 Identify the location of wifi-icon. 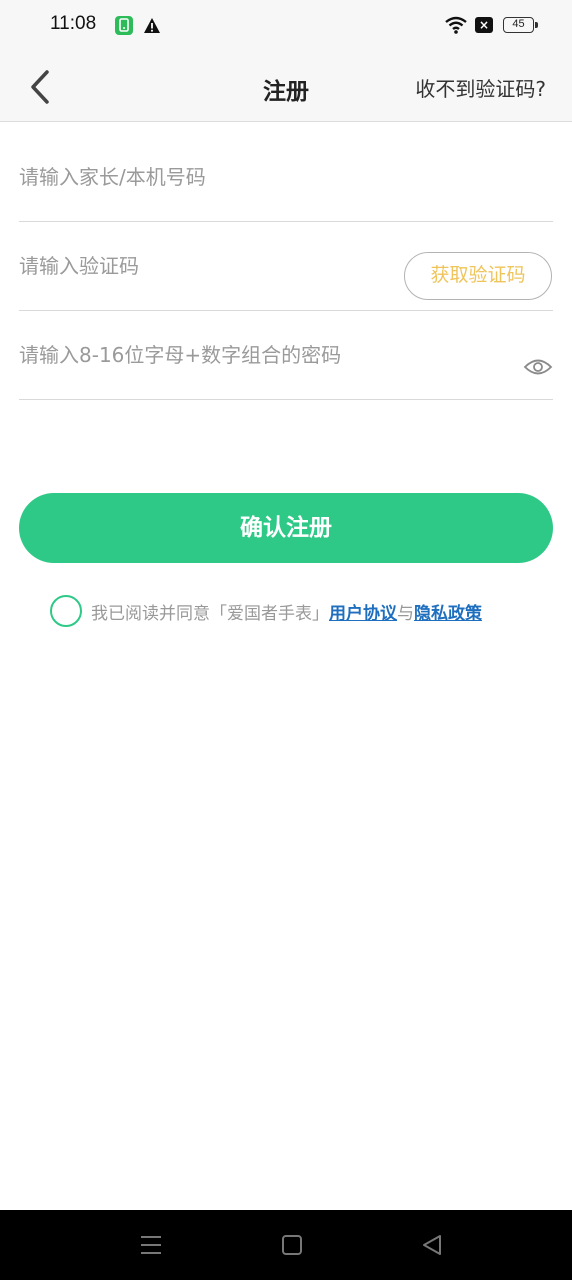
(456, 27).